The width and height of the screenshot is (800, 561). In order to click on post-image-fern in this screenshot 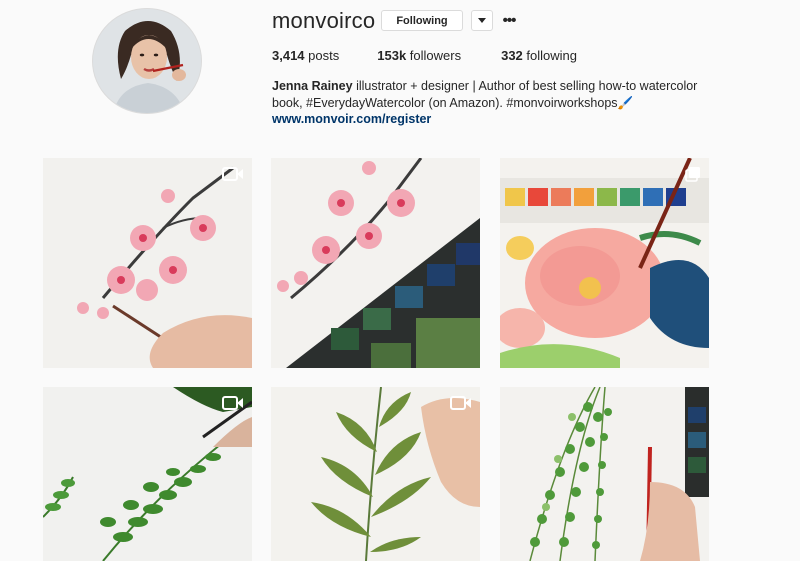, I will do `click(147, 474)`.